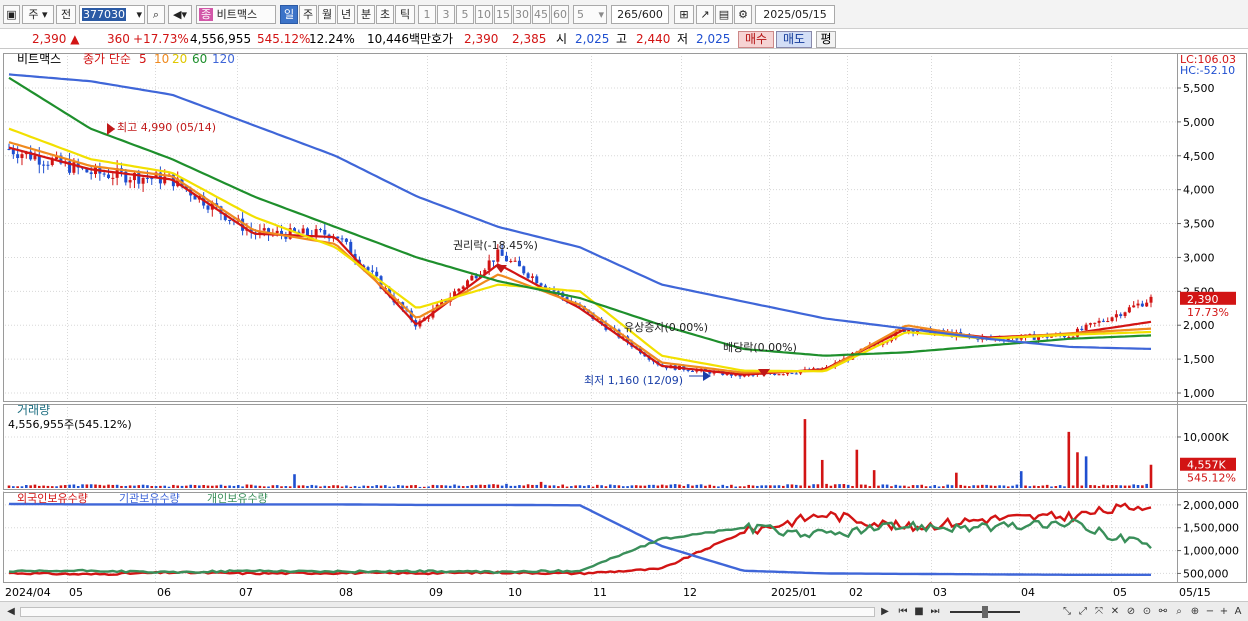  What do you see at coordinates (1211, 505) in the screenshot?
I see `holding-tick-label: 2,000,000` at bounding box center [1211, 505].